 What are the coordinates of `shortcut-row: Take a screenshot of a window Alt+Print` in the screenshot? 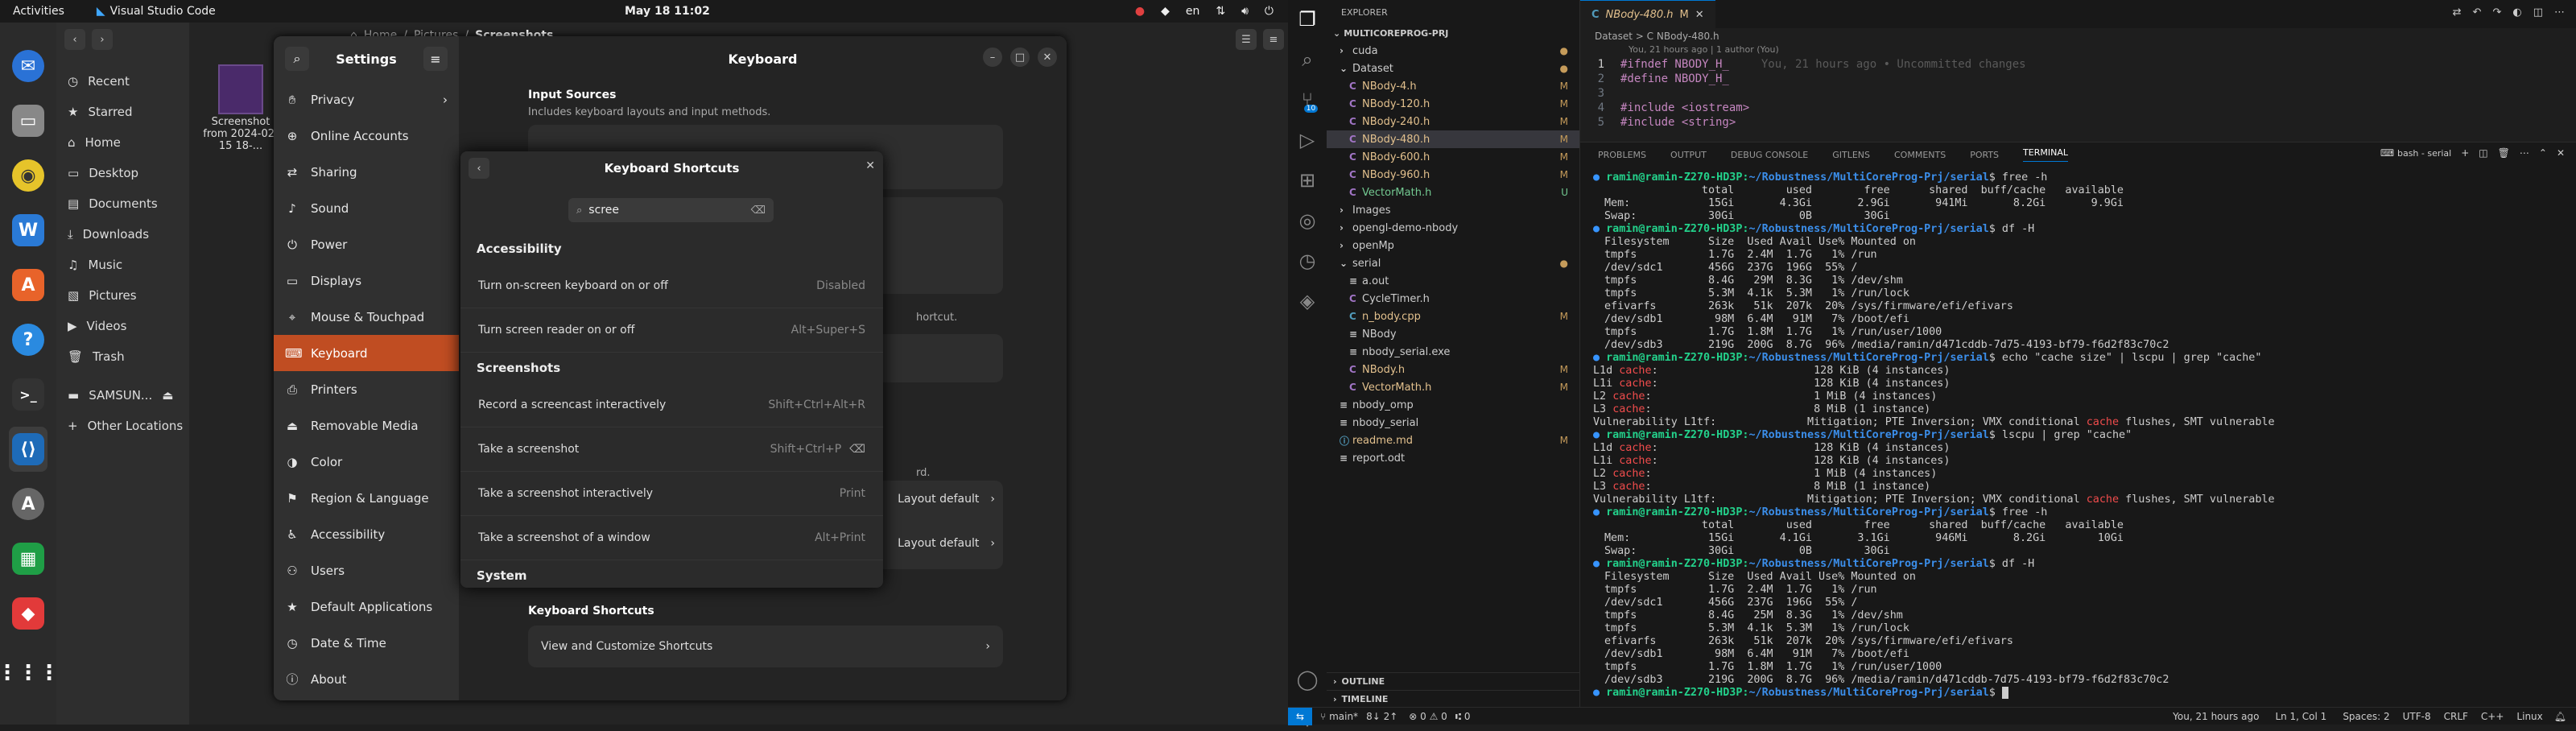 It's located at (671, 538).